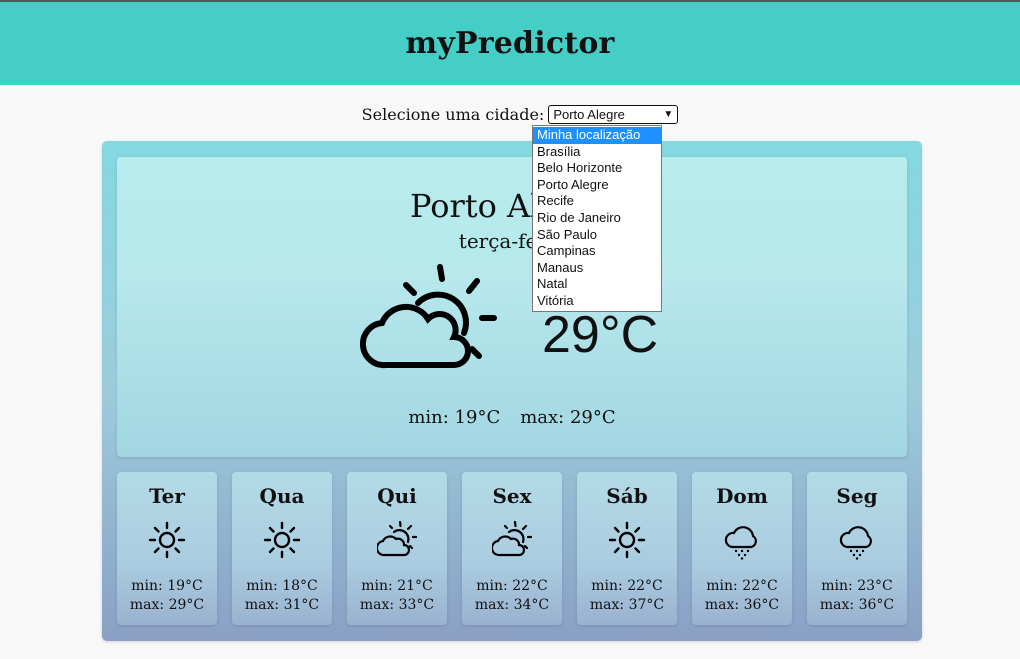 This screenshot has width=1020, height=659. Describe the element at coordinates (857, 586) in the screenshot. I see `forecast-min: min: 23°C` at that location.